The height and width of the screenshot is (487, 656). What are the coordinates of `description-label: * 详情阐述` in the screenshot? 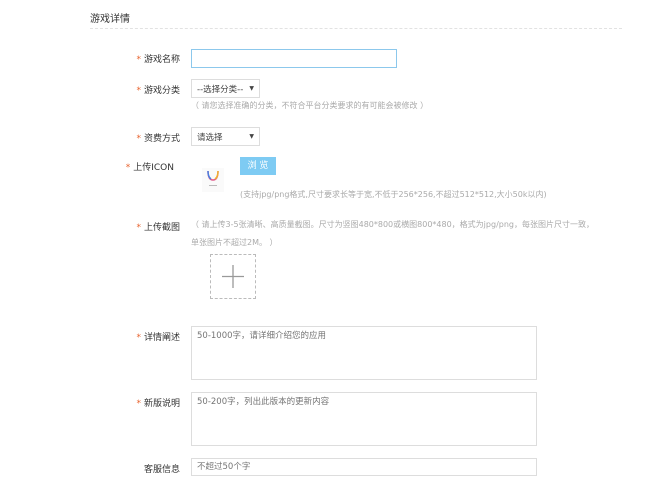 It's located at (135, 336).